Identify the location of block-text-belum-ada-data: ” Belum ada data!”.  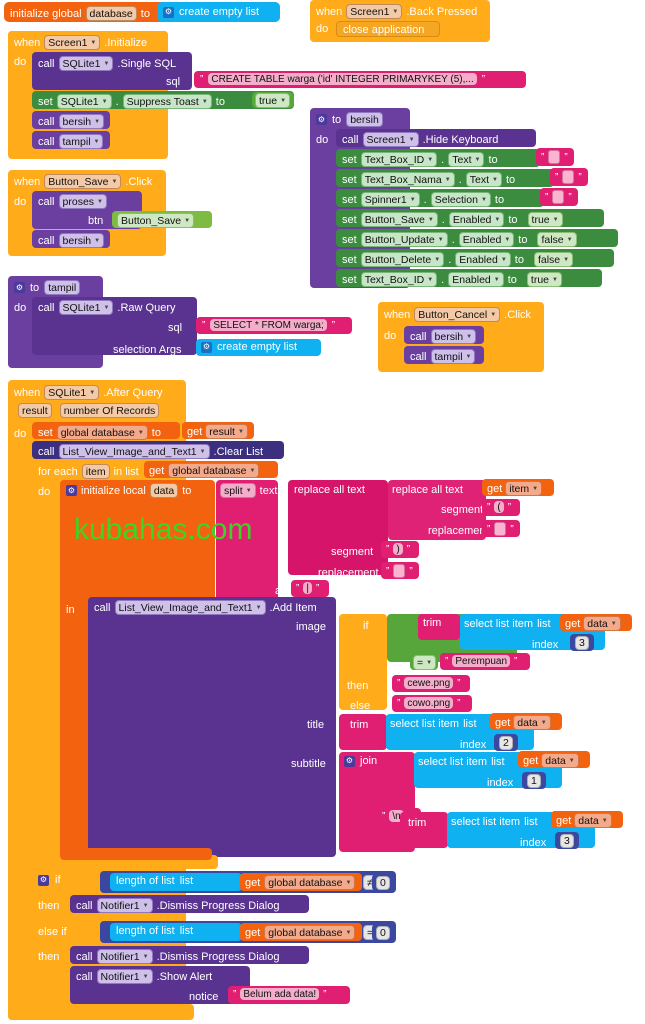
(289, 995).